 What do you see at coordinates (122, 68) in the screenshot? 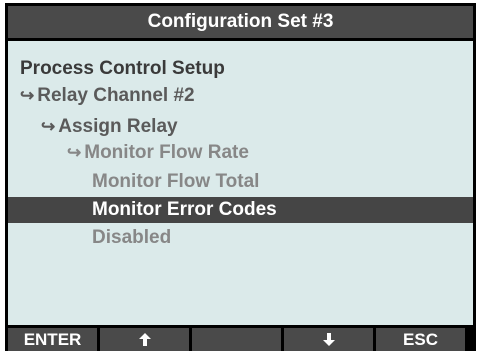
I see `menu-root-label: Process Control Setup` at bounding box center [122, 68].